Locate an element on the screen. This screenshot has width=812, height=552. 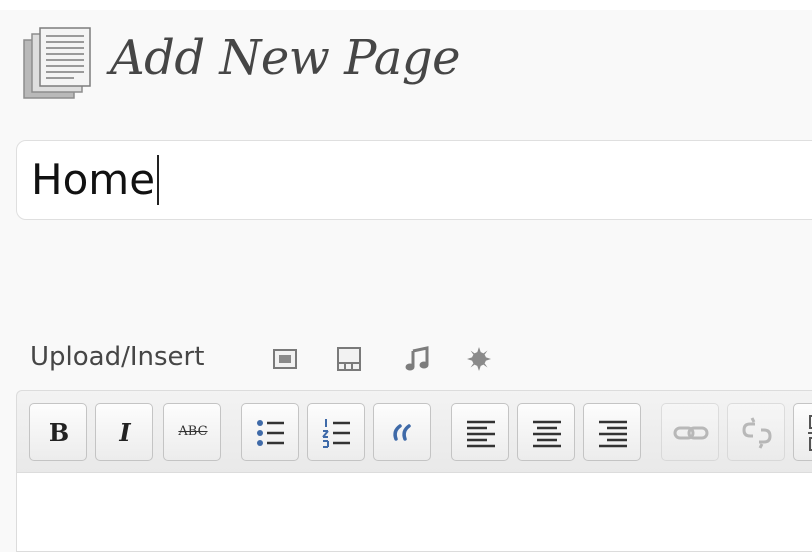
italic-label: I is located at coordinates (125, 432).